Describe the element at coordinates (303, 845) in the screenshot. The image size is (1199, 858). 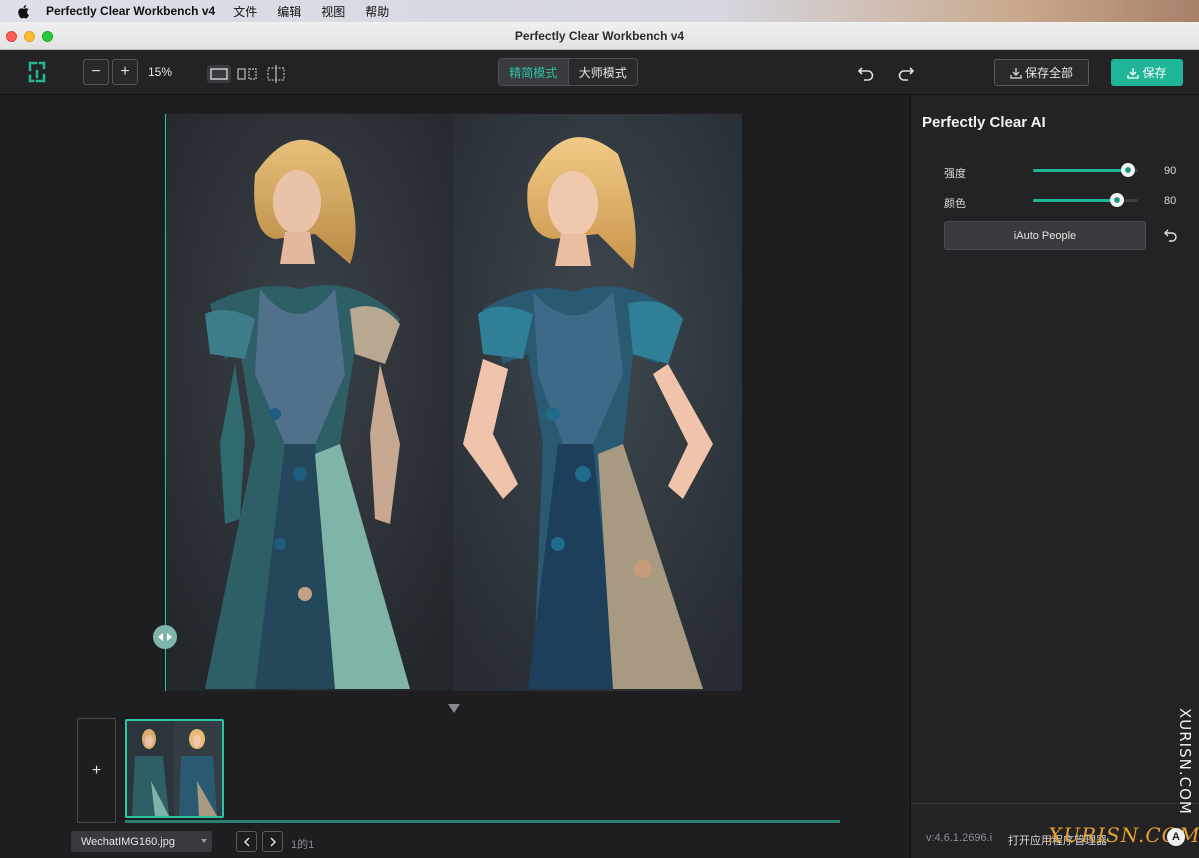
I see `page-count: 1的1` at that location.